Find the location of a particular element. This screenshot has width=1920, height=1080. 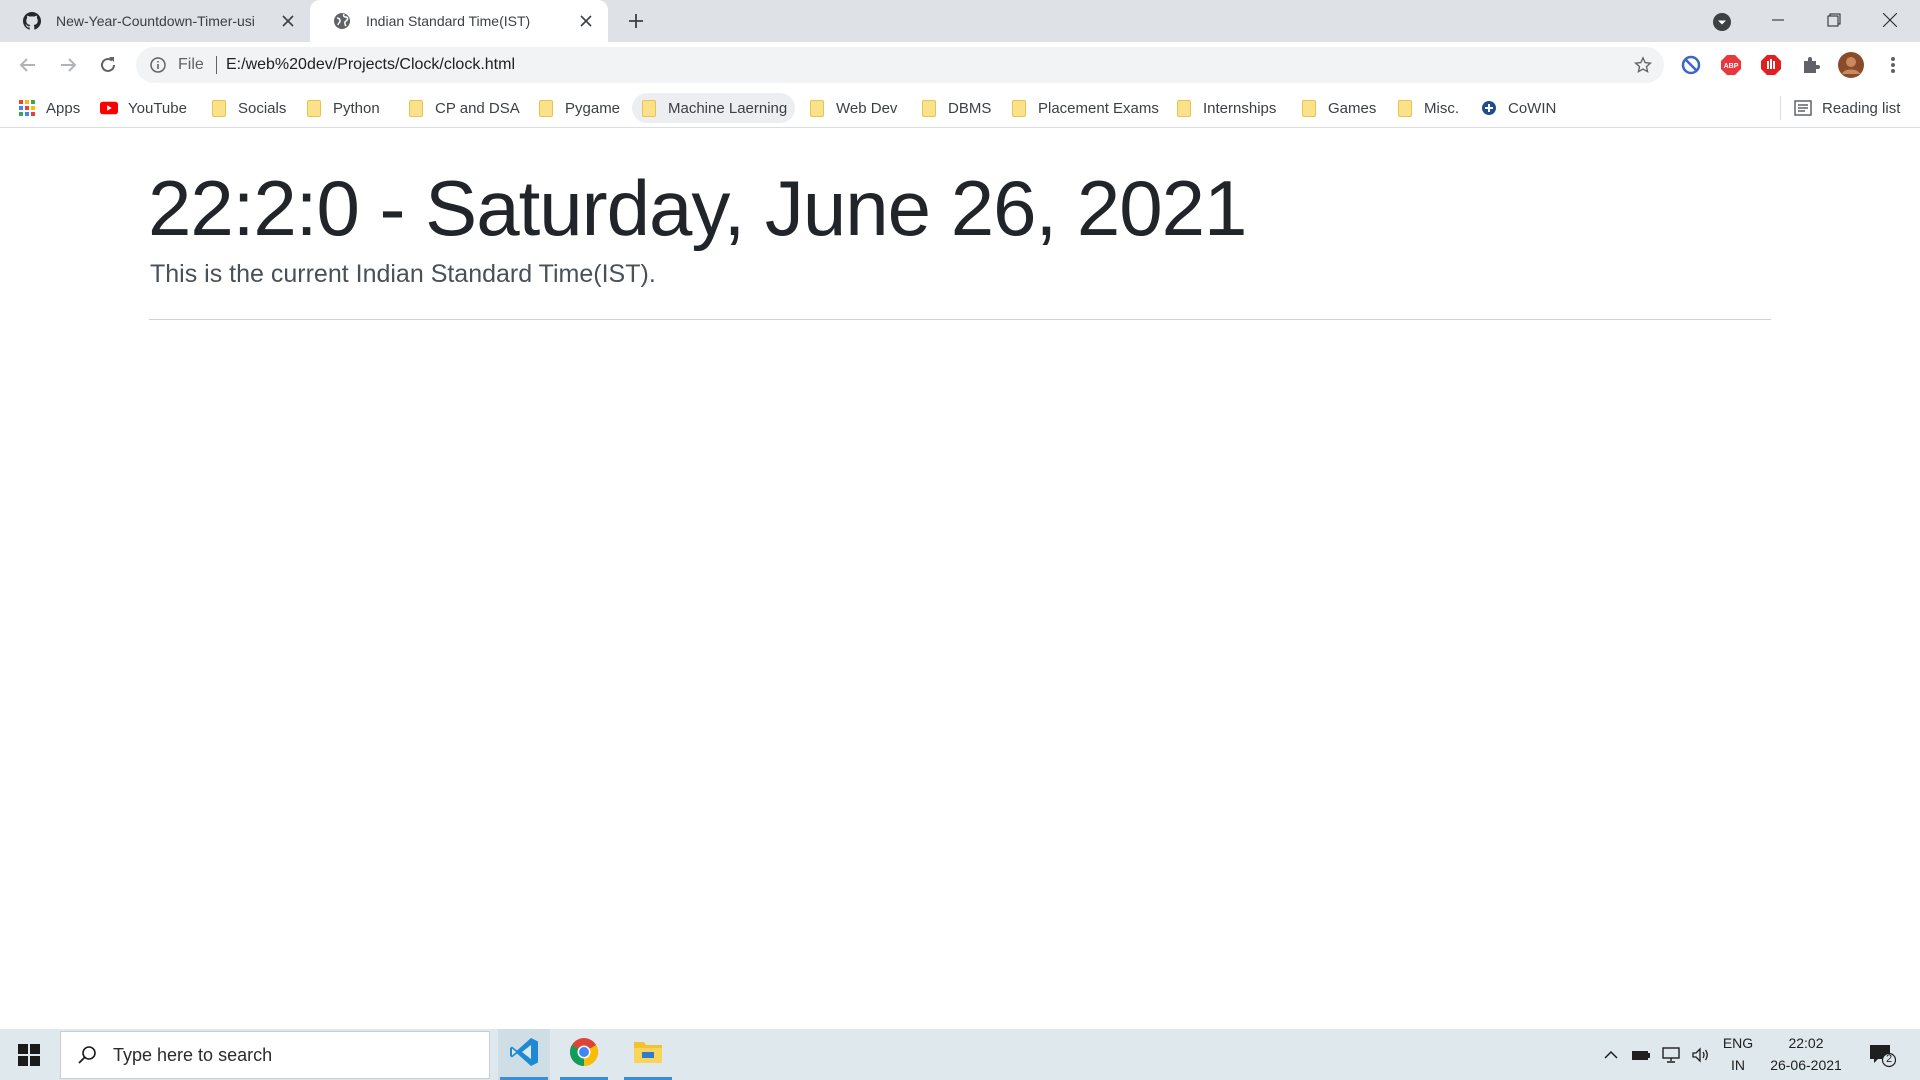

new-tab-button is located at coordinates (636, 21).